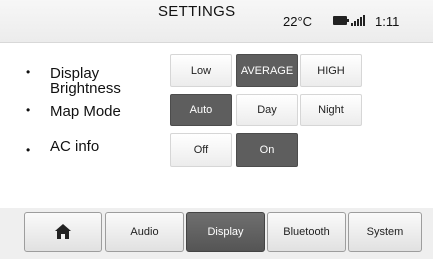  I want to click on ac-info-off-button: Off, so click(201, 150).